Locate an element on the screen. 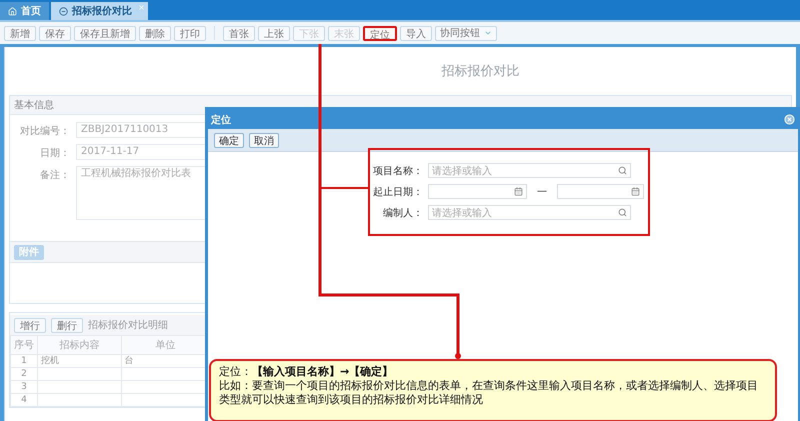 The width and height of the screenshot is (800, 421). row-button: 删行 is located at coordinates (67, 325).